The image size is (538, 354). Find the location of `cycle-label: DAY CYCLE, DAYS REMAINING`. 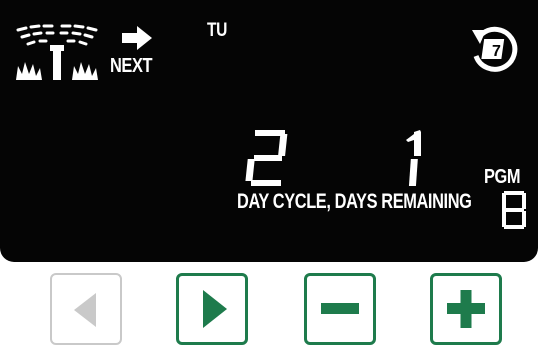

cycle-label: DAY CYCLE, DAYS REMAINING is located at coordinates (354, 201).